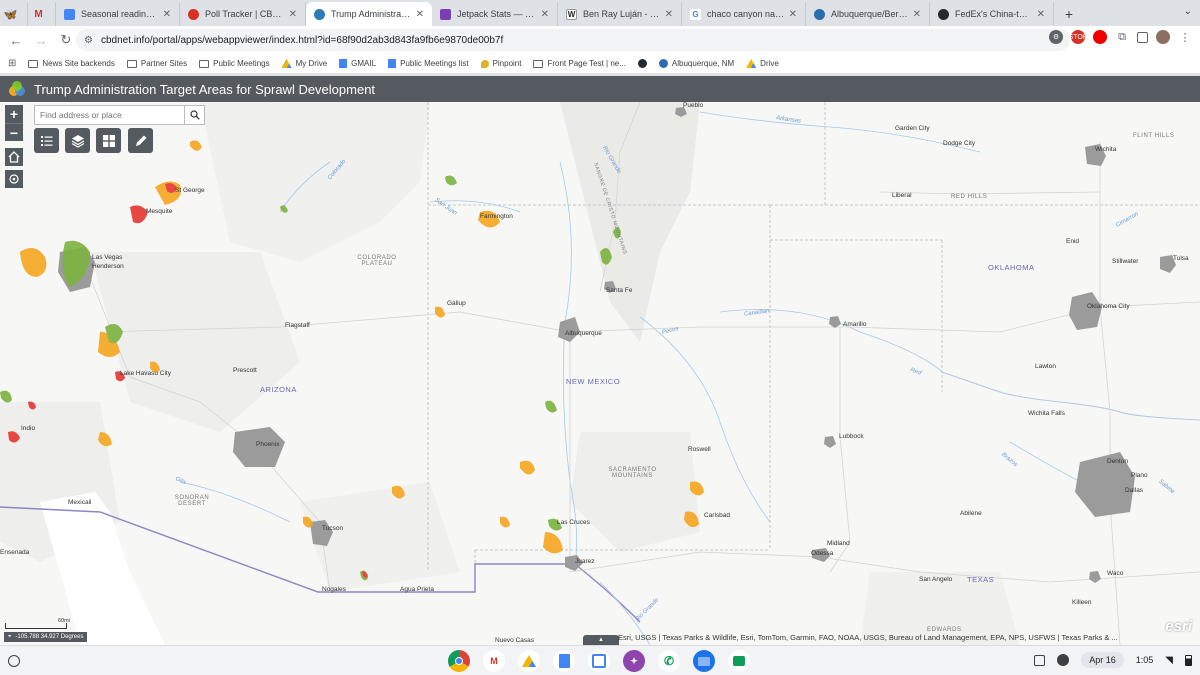 The height and width of the screenshot is (675, 1200). I want to click on locate-button, so click(14, 179).